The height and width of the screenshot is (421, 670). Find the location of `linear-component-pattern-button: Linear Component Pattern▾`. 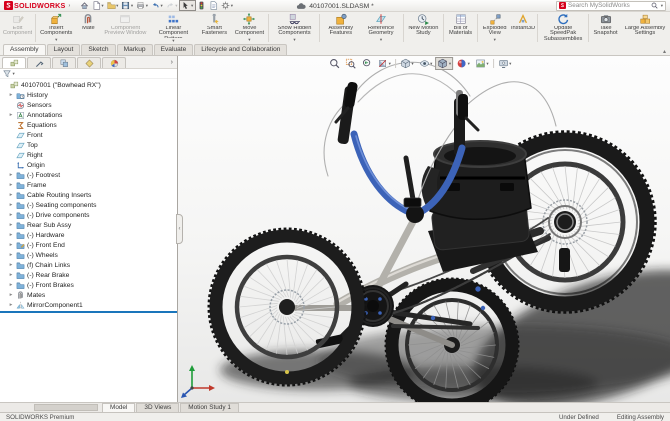

linear-component-pattern-button: Linear Component Pattern▾ is located at coordinates (173, 28).